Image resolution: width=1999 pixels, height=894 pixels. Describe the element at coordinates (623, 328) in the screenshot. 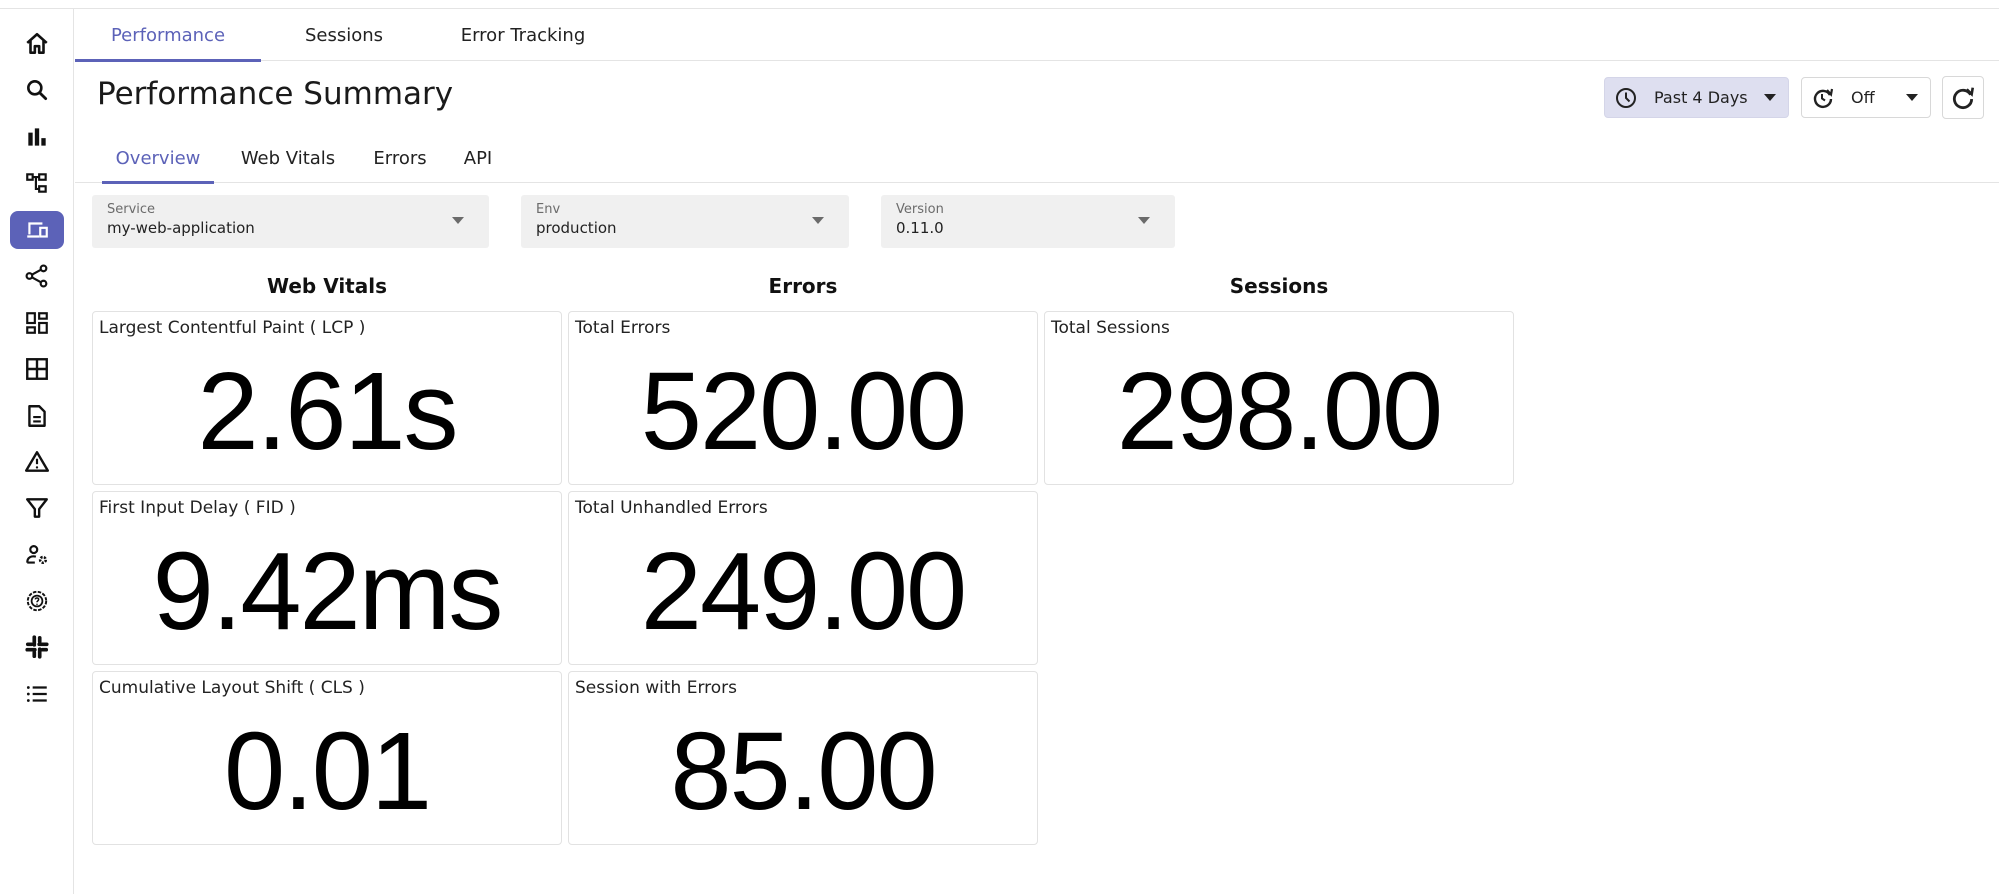

I see `metric-title: Total Errors` at that location.